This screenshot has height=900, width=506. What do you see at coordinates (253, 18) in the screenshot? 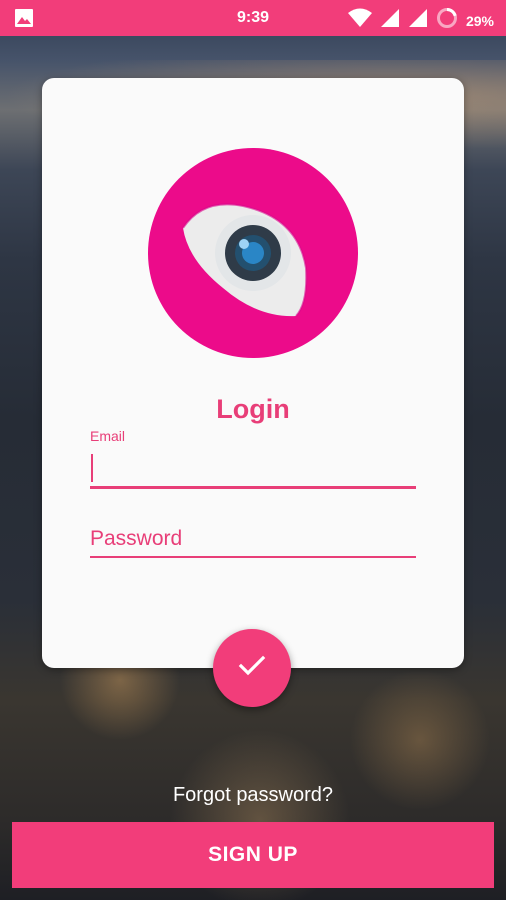
I see `status-bar: 9:39 29%` at bounding box center [253, 18].